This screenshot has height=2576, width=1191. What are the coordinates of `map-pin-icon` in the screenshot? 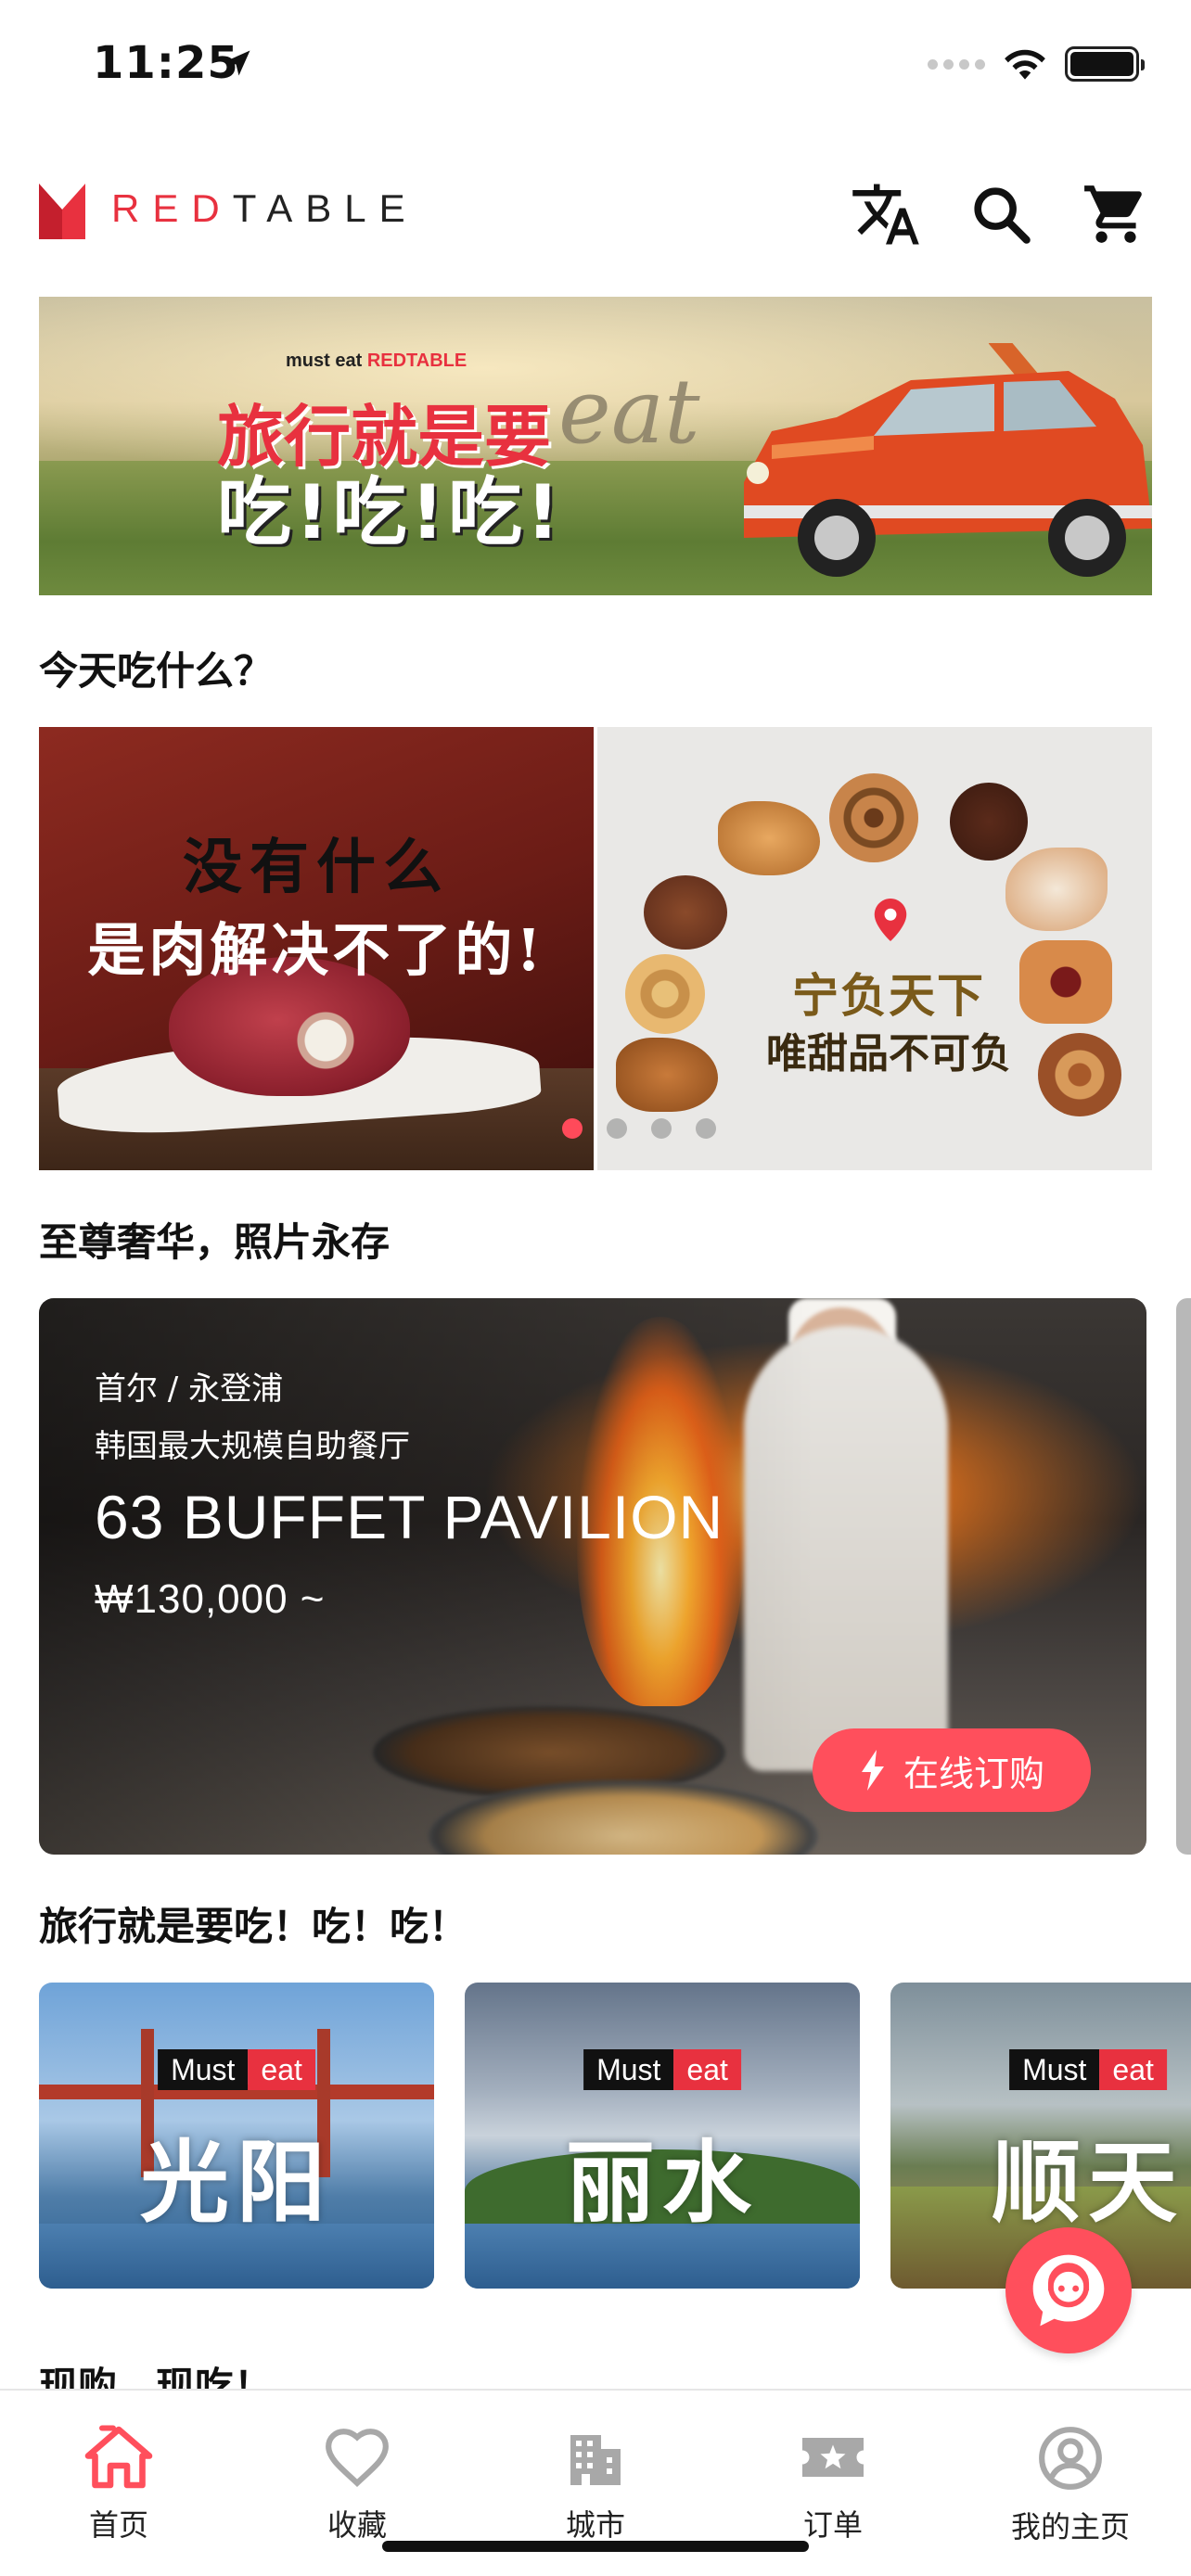 It's located at (890, 920).